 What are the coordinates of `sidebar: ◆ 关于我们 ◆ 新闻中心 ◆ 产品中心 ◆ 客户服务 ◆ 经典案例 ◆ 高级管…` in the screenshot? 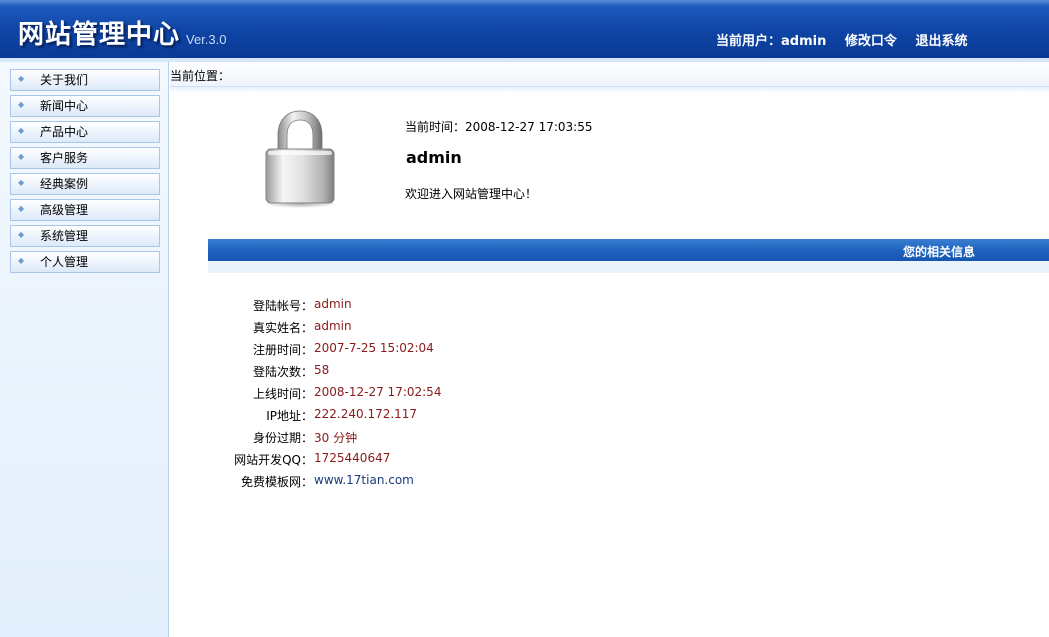 It's located at (84, 349).